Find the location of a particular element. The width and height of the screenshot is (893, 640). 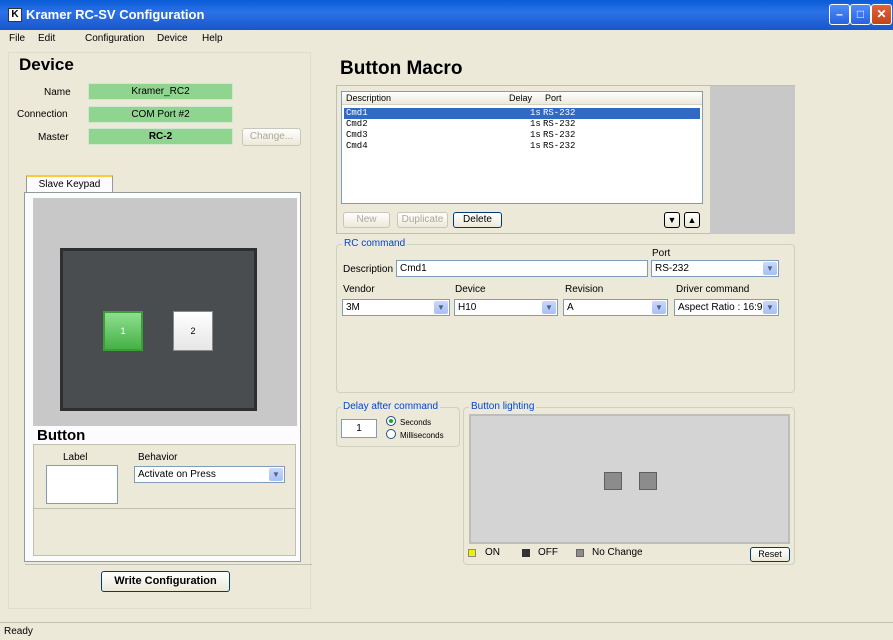

status-bar: Ready is located at coordinates (446, 631).